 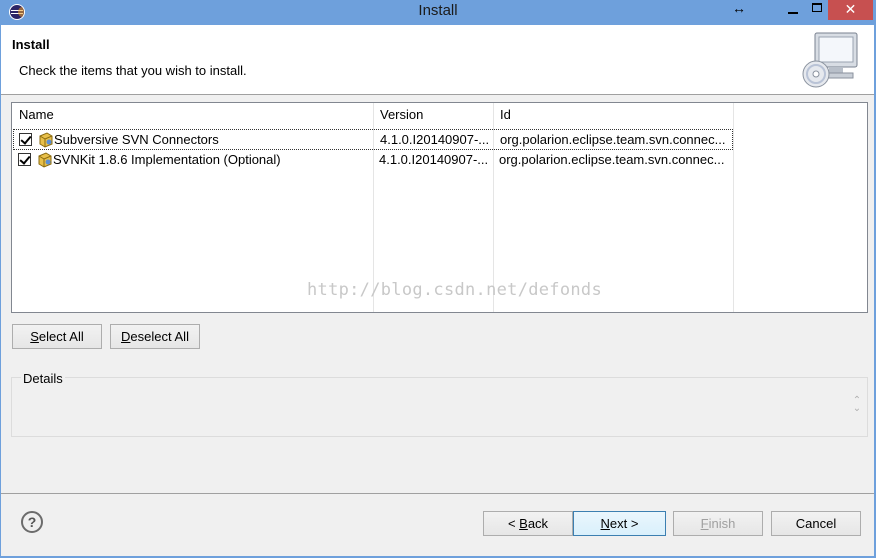 I want to click on back-label: ack, so click(x=538, y=523).